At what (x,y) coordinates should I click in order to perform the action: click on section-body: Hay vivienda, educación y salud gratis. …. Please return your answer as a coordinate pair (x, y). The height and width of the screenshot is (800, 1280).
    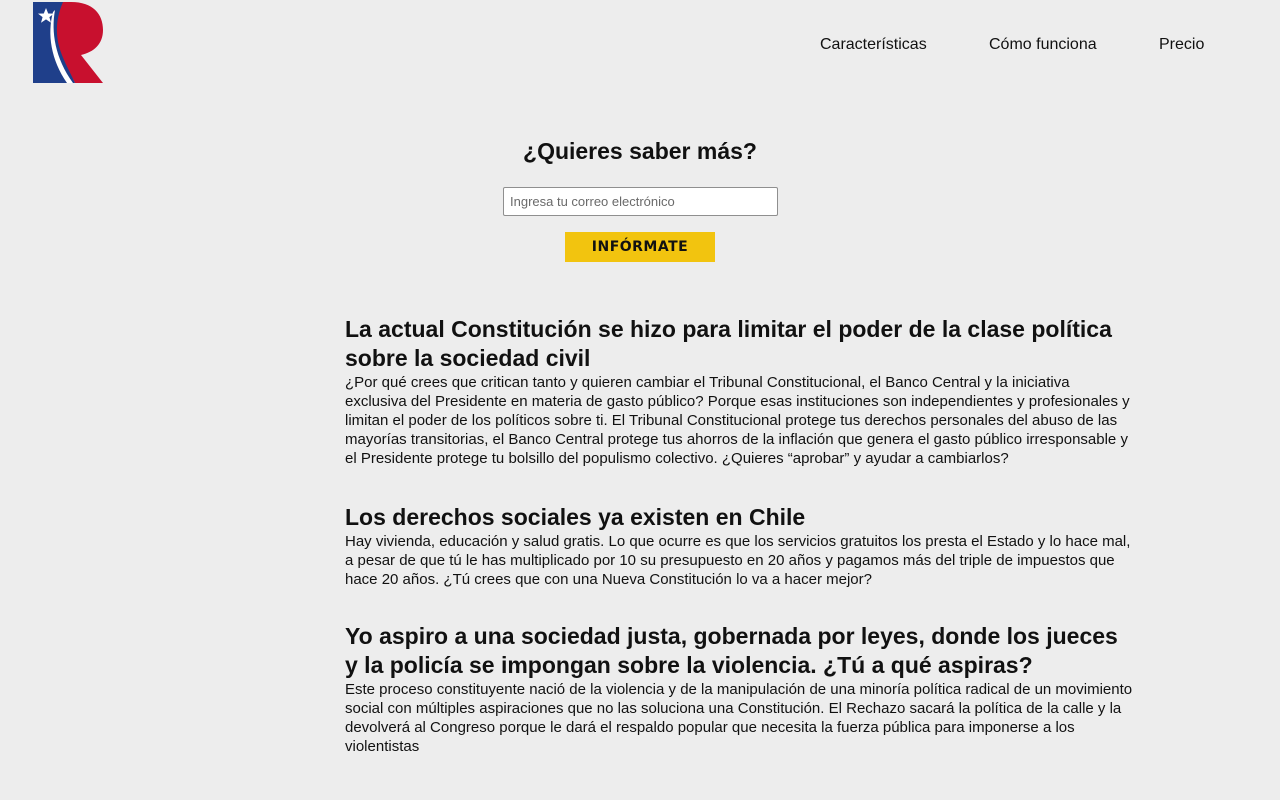
    Looking at the image, I should click on (738, 560).